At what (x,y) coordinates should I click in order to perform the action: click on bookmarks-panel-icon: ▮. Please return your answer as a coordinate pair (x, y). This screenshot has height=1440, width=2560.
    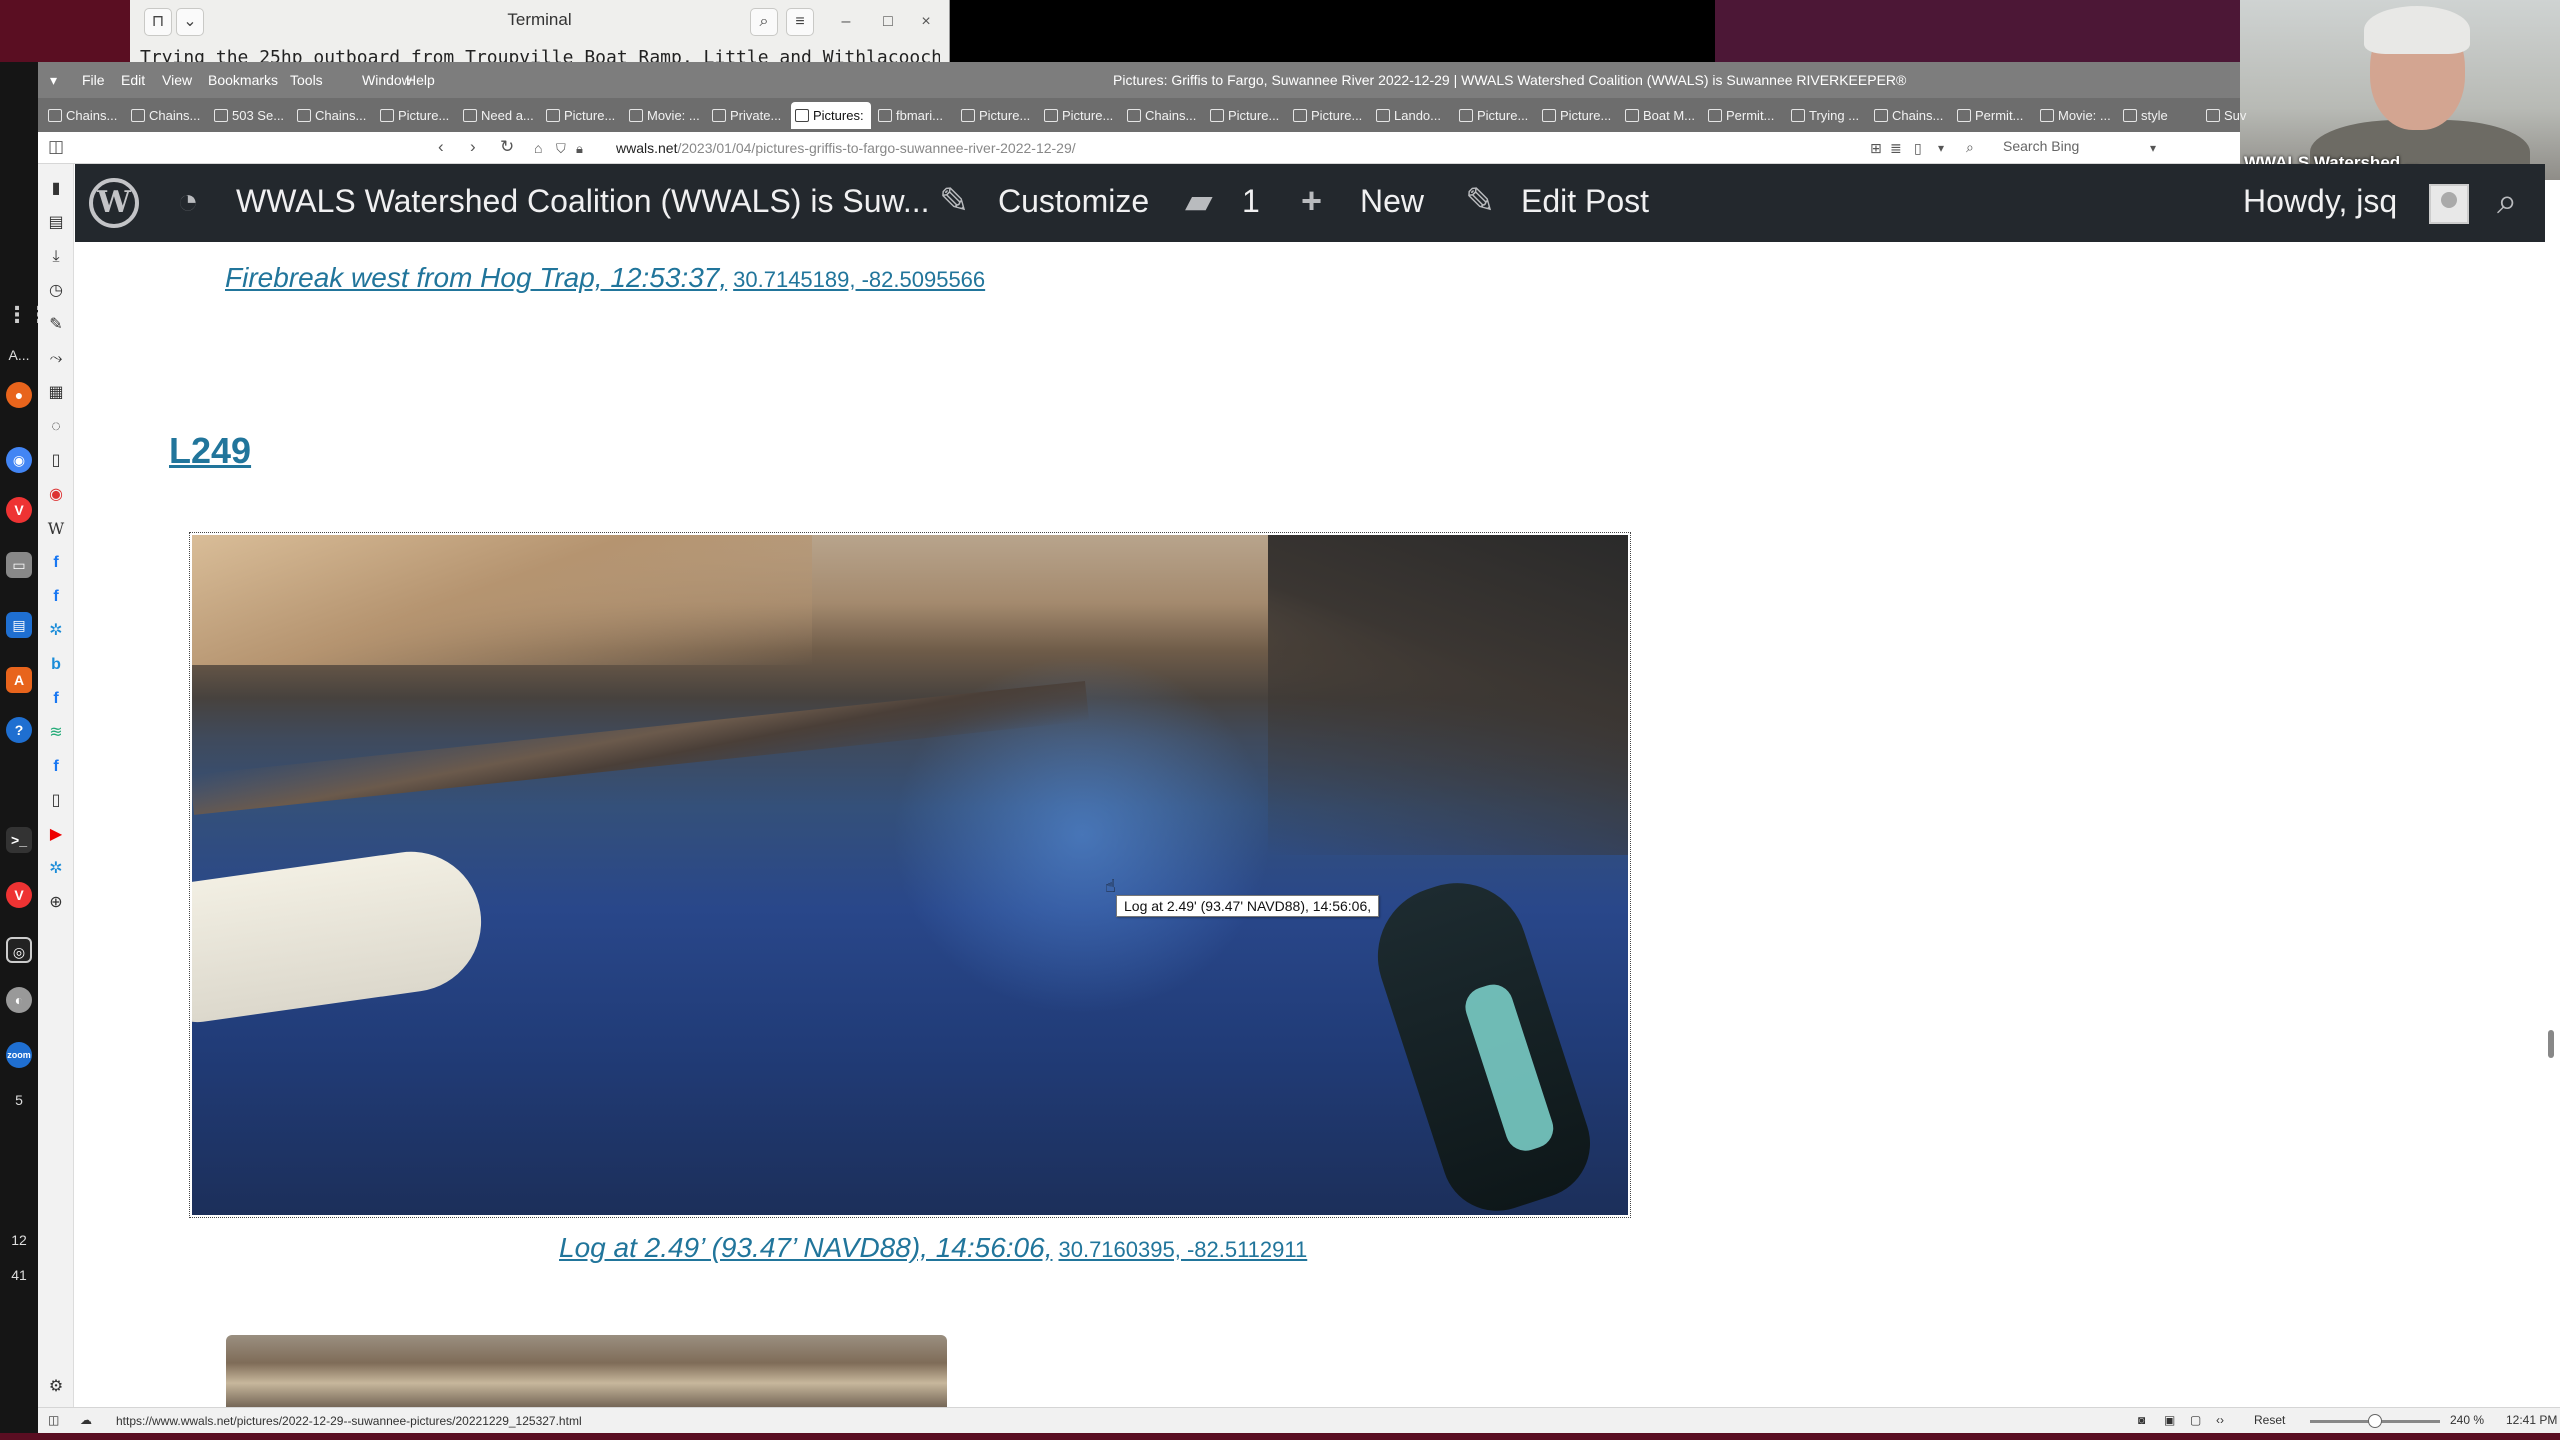
    Looking at the image, I should click on (56, 189).